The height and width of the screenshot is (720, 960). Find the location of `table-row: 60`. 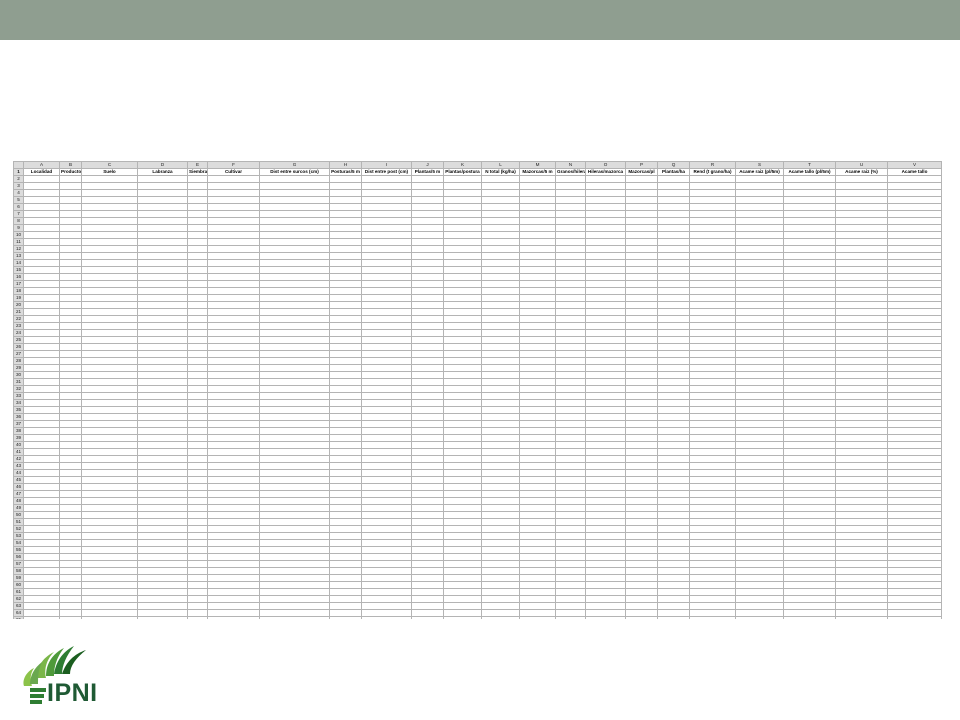

table-row: 60 is located at coordinates (477, 585).